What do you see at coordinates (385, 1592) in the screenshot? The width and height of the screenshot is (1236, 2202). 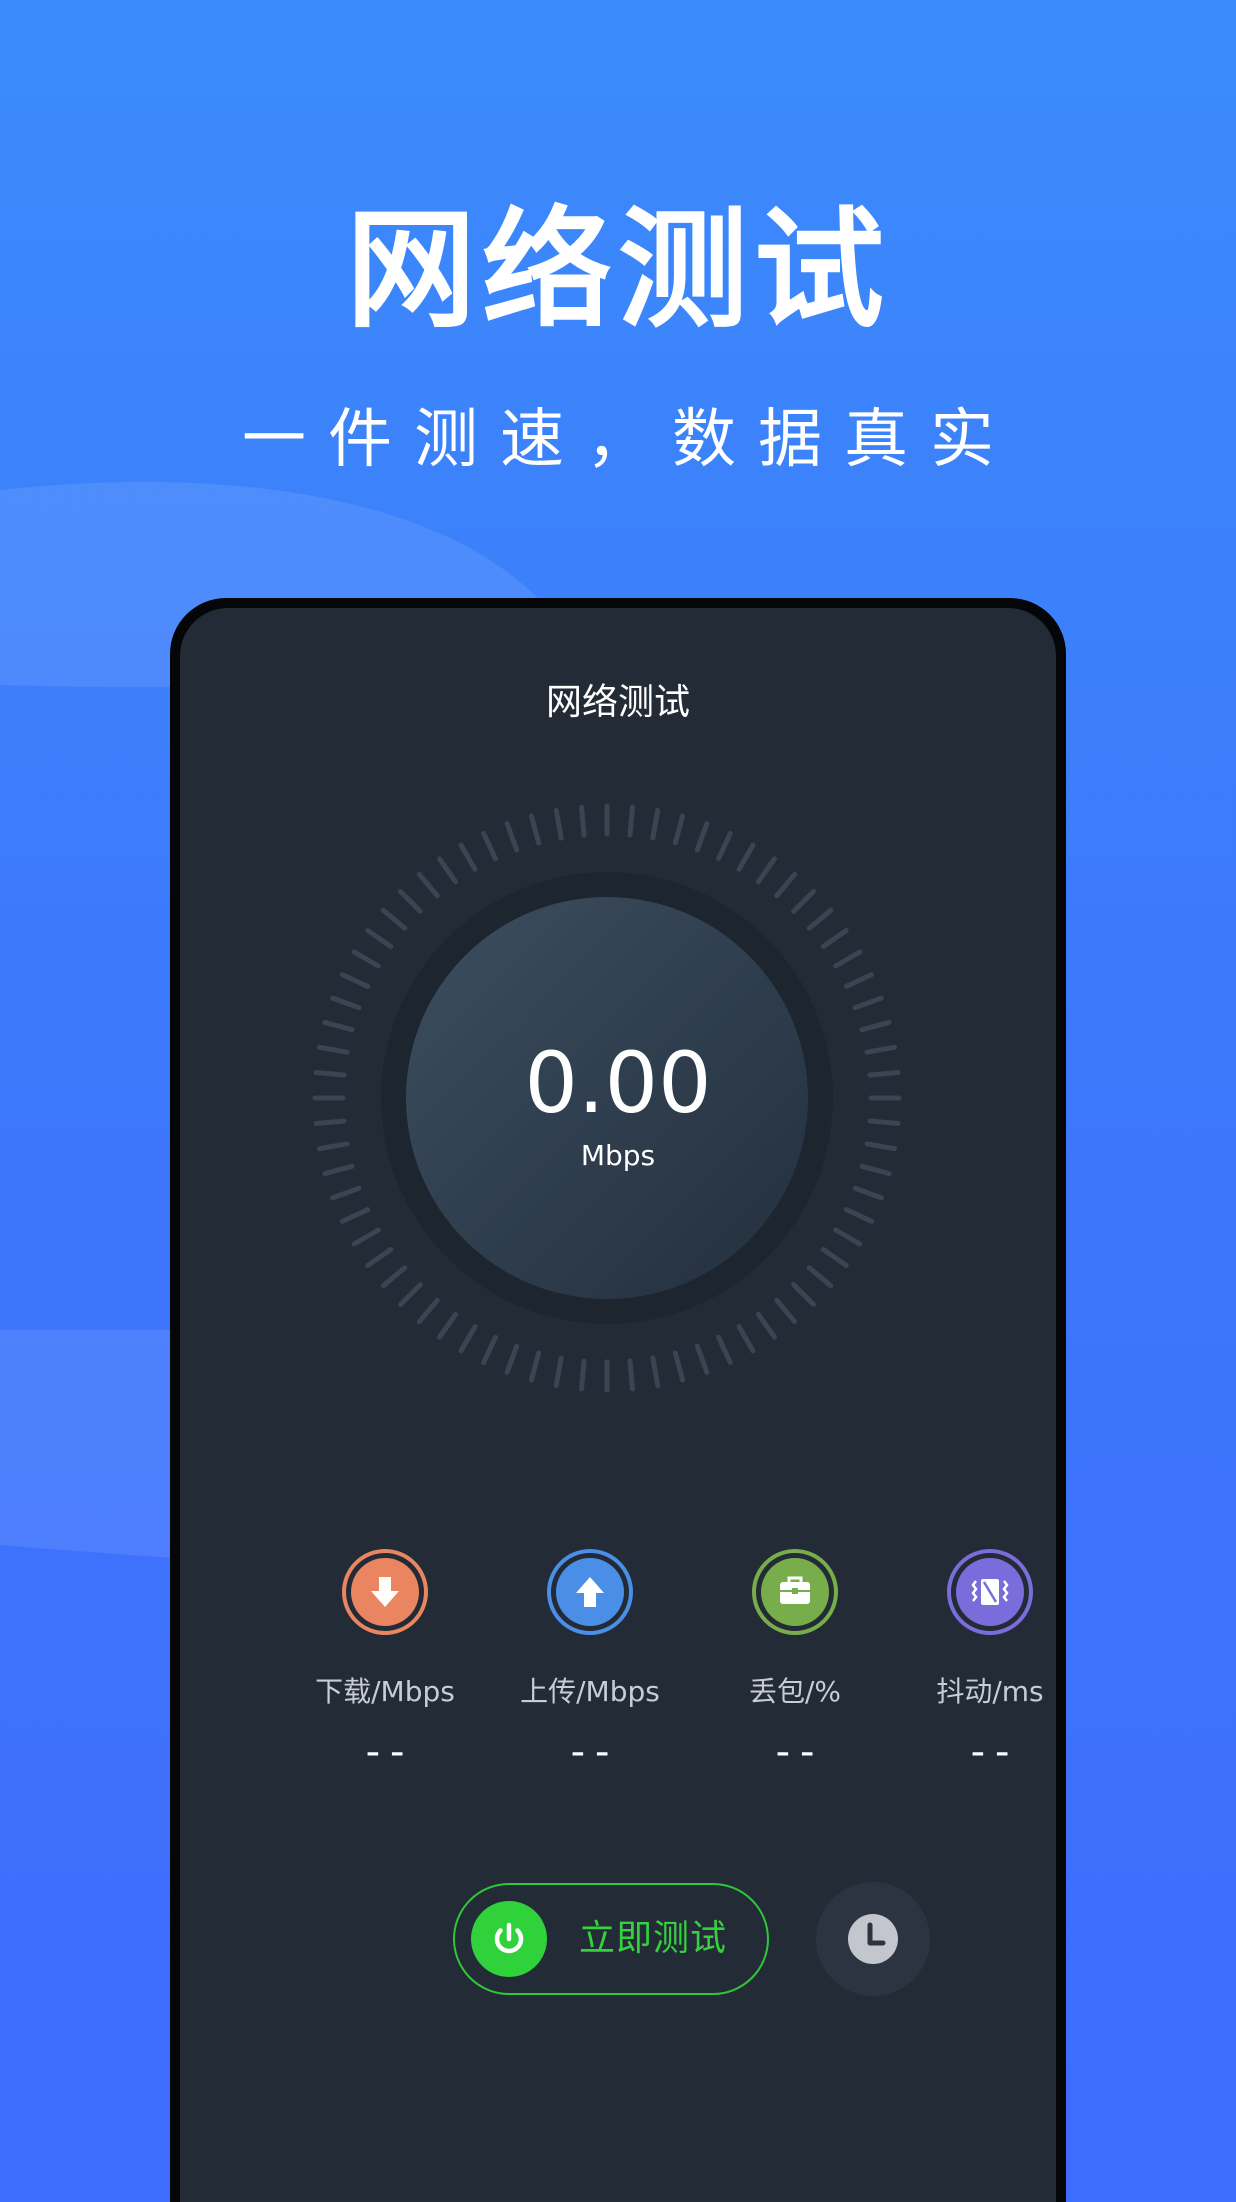 I see `download-icon` at bounding box center [385, 1592].